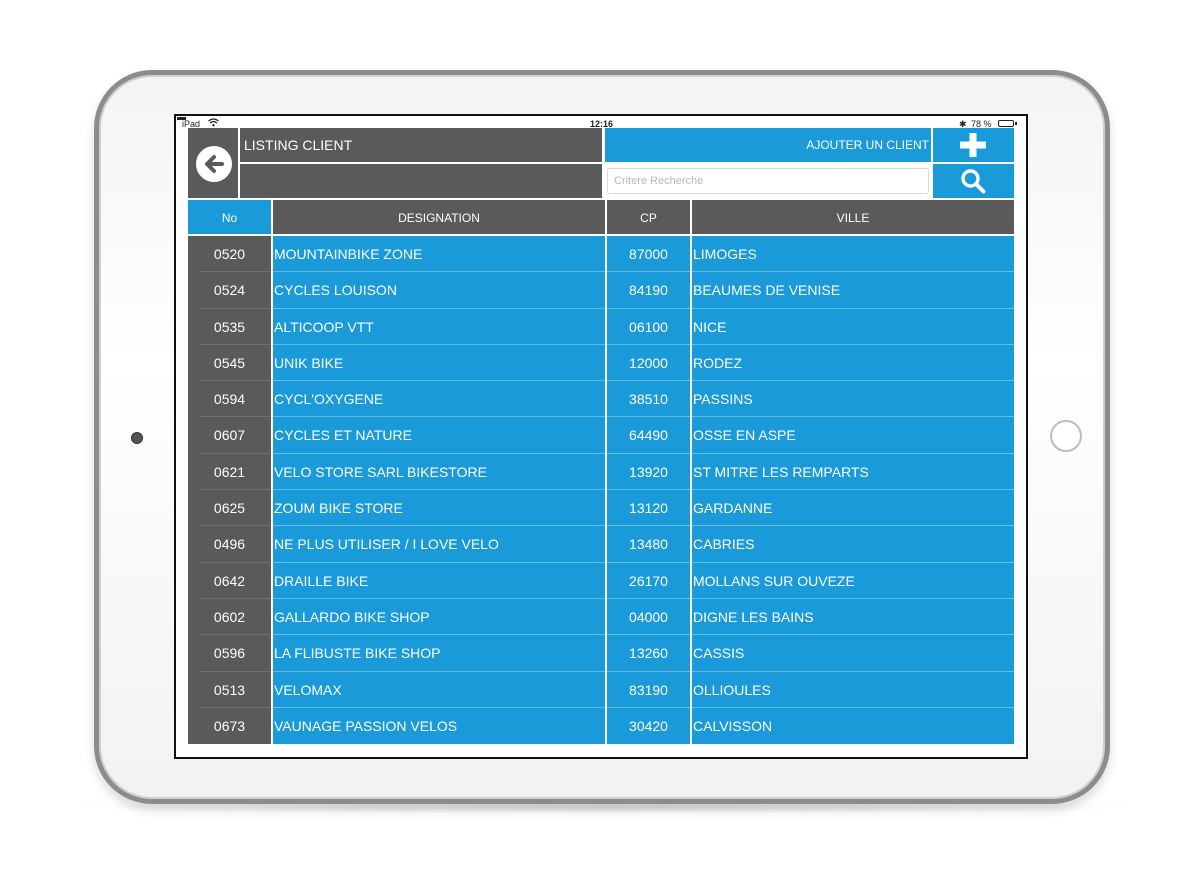 This screenshot has width=1200, height=870. I want to click on column-header-ville: VILLE, so click(853, 217).